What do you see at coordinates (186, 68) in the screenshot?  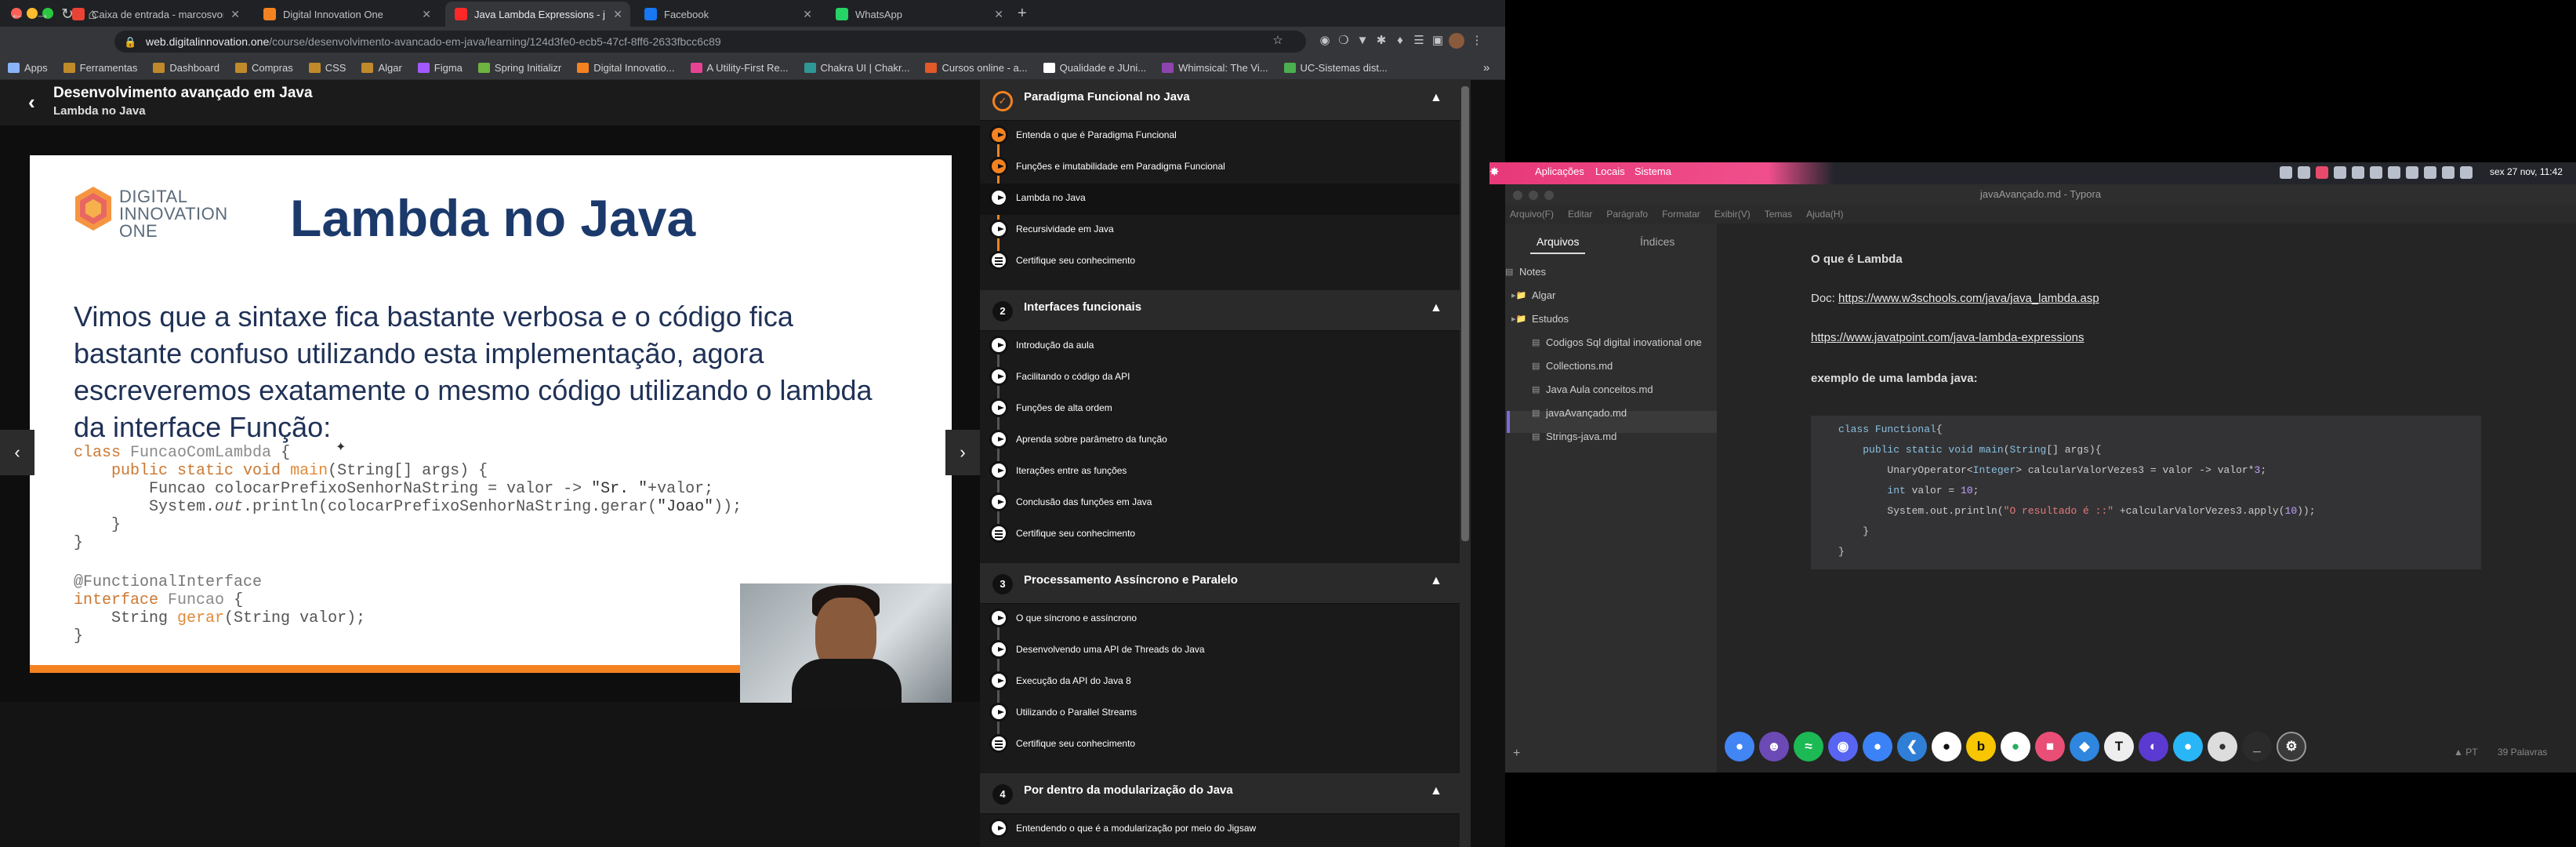 I see `bookmark-item: Dashboard` at bounding box center [186, 68].